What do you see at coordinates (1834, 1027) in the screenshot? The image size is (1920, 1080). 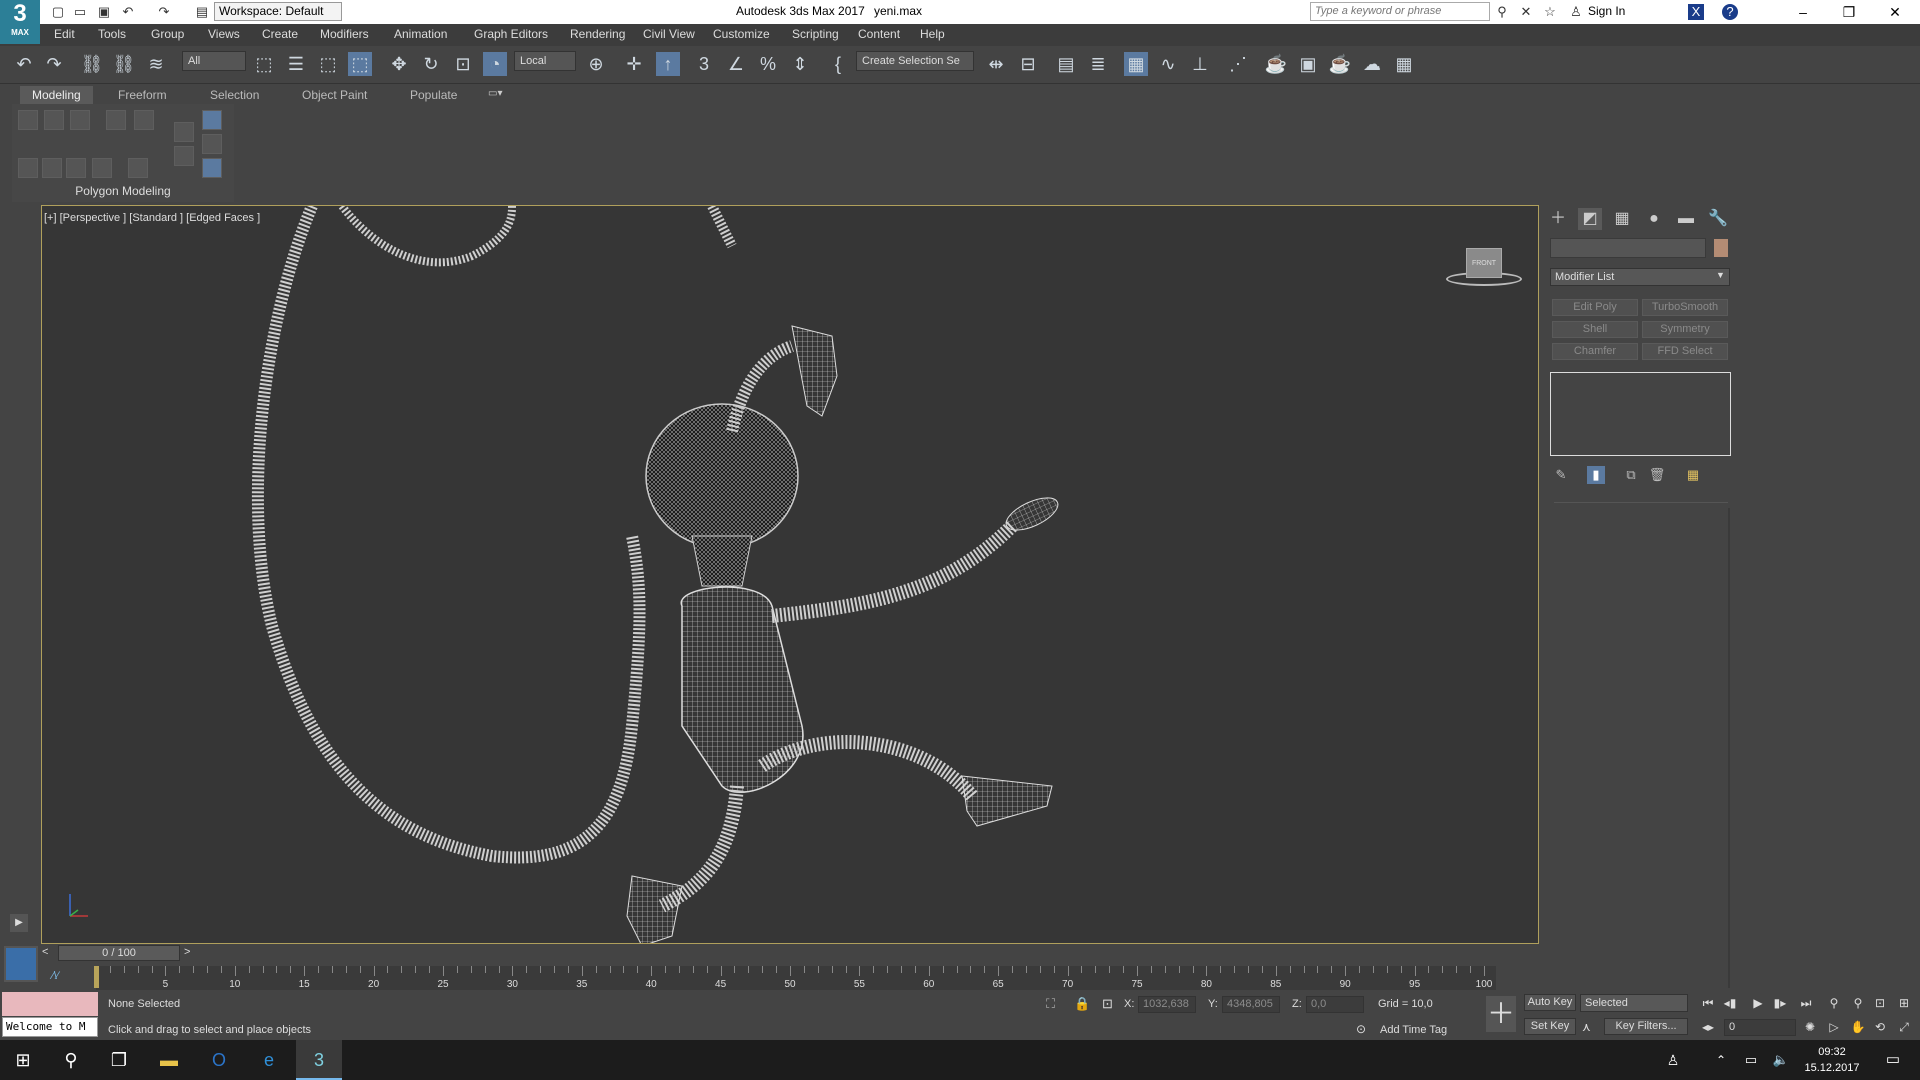 I see `field-of-view-icon: ▷` at bounding box center [1834, 1027].